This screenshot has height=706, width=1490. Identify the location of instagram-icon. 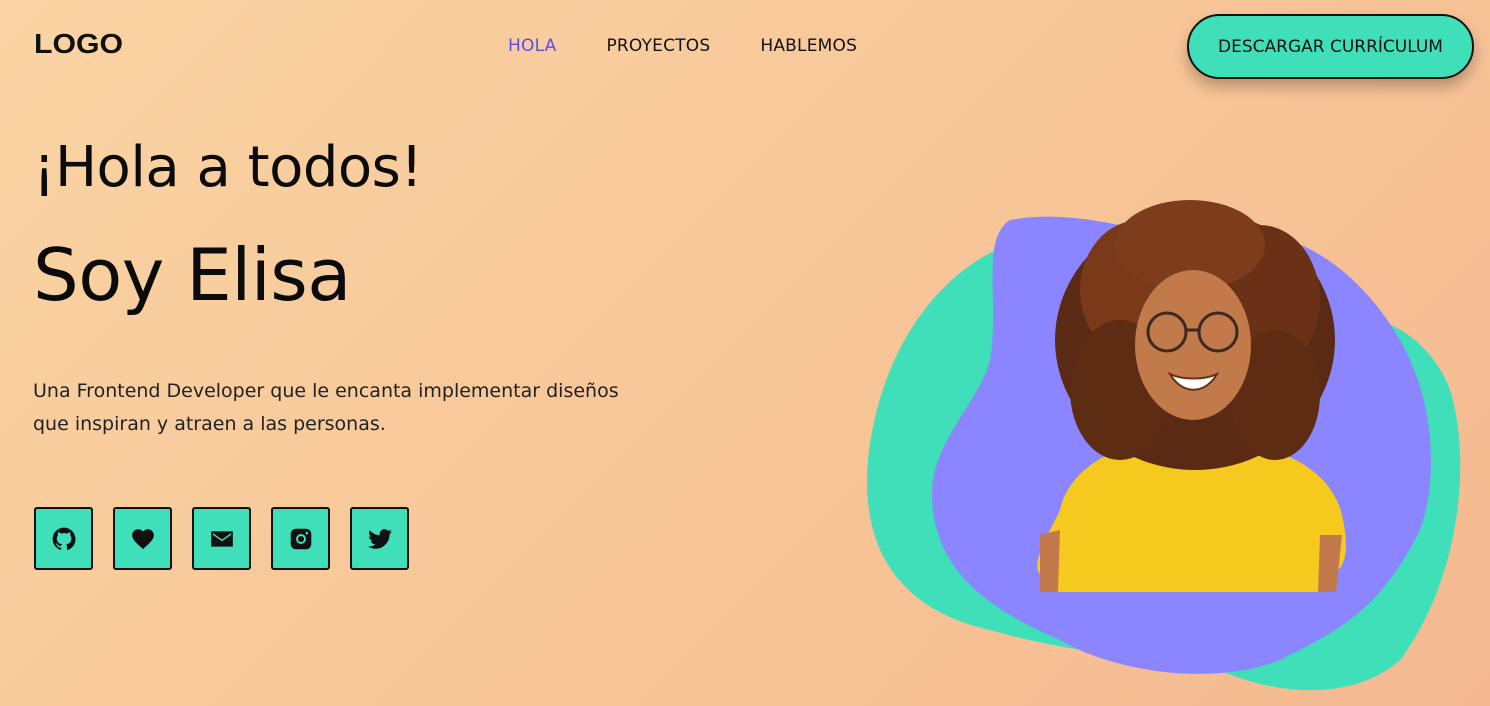
(300, 538).